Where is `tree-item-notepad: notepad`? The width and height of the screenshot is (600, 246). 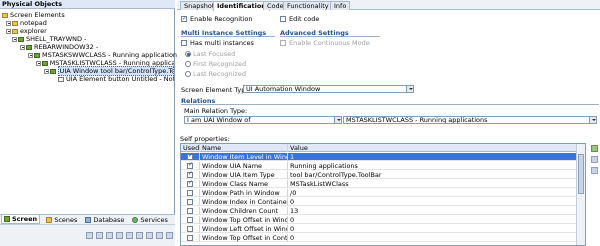
tree-item-notepad: notepad is located at coordinates (26, 23).